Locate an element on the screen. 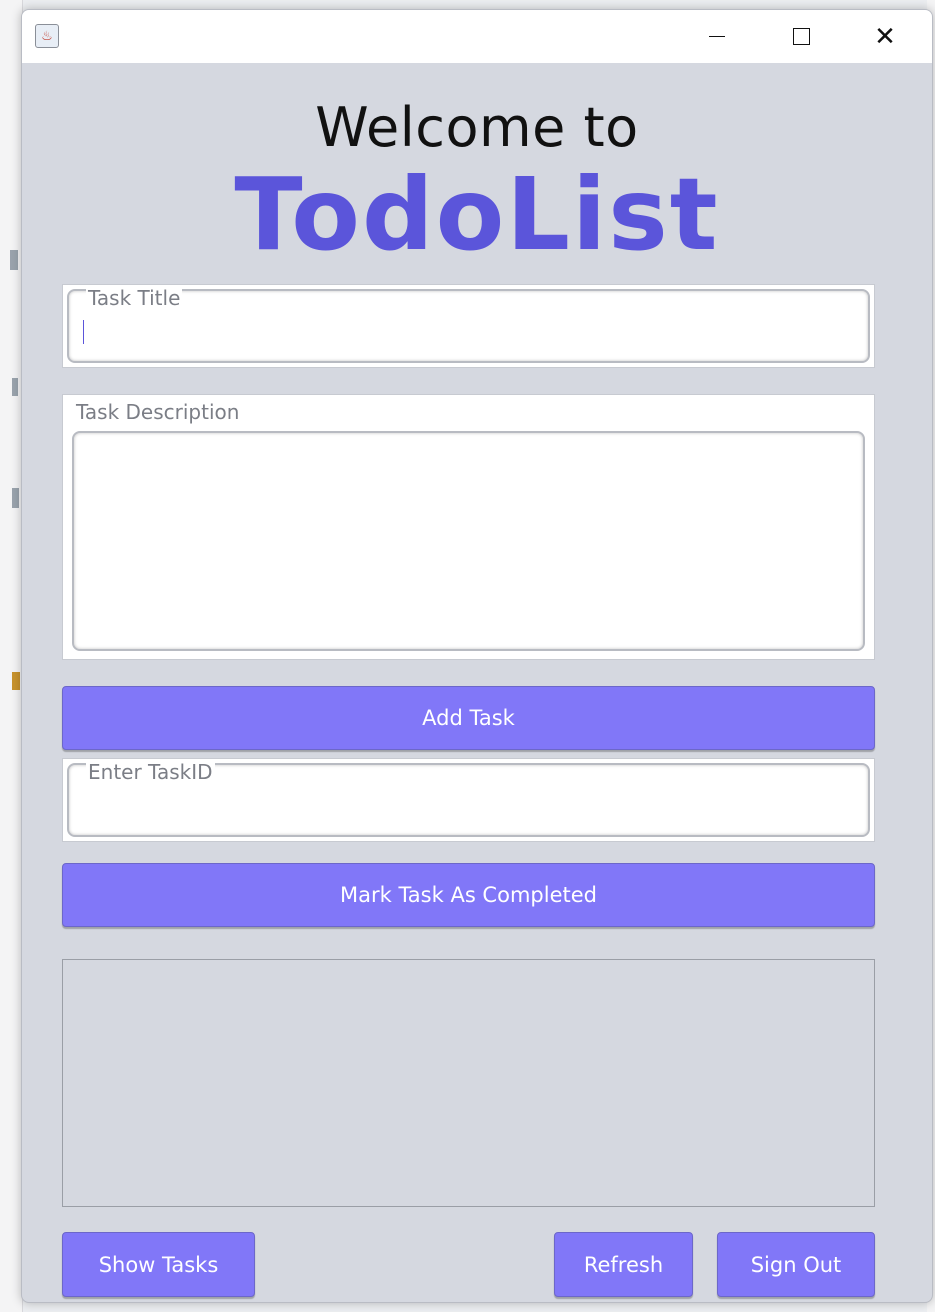  maximize-icon is located at coordinates (801, 36).